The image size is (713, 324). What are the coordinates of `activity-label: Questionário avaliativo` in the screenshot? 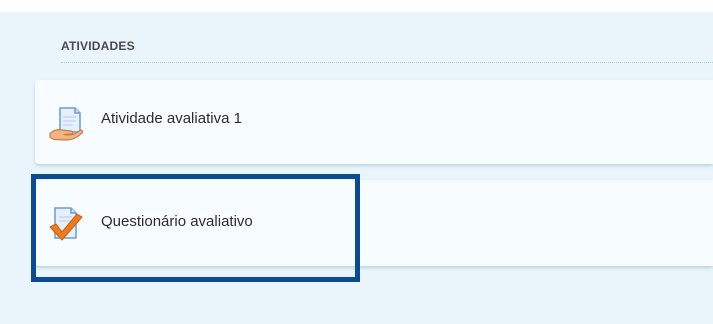 It's located at (177, 222).